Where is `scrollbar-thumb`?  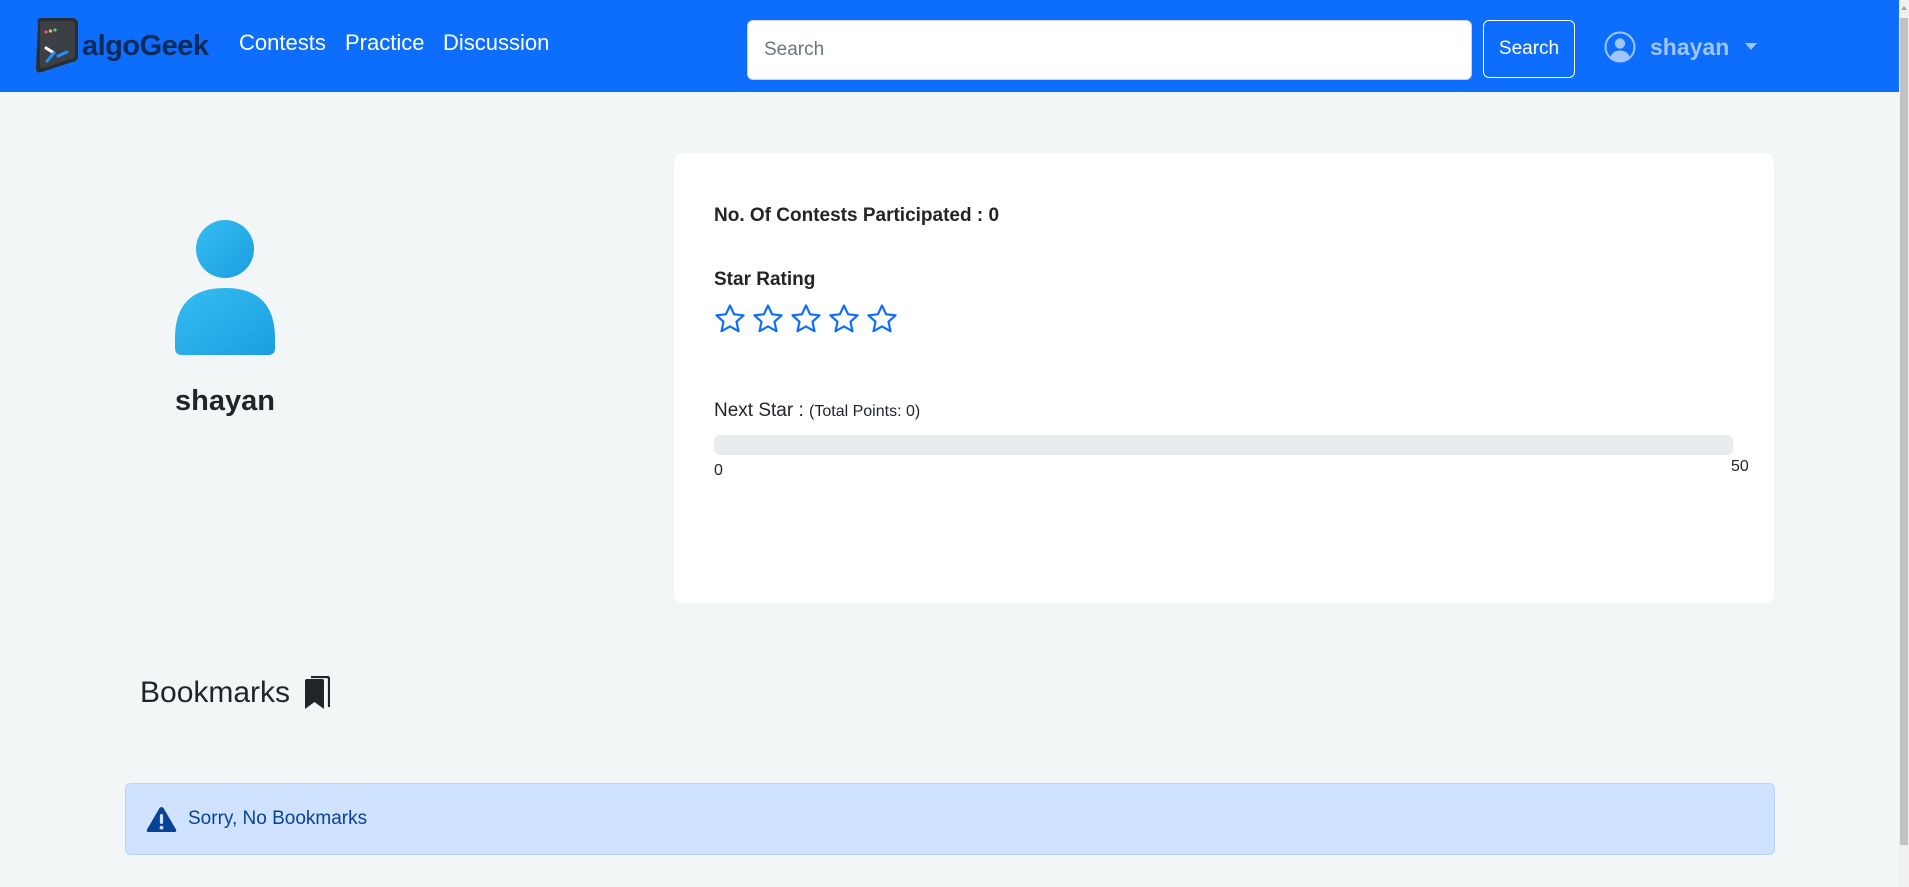
scrollbar-thumb is located at coordinates (1904, 431).